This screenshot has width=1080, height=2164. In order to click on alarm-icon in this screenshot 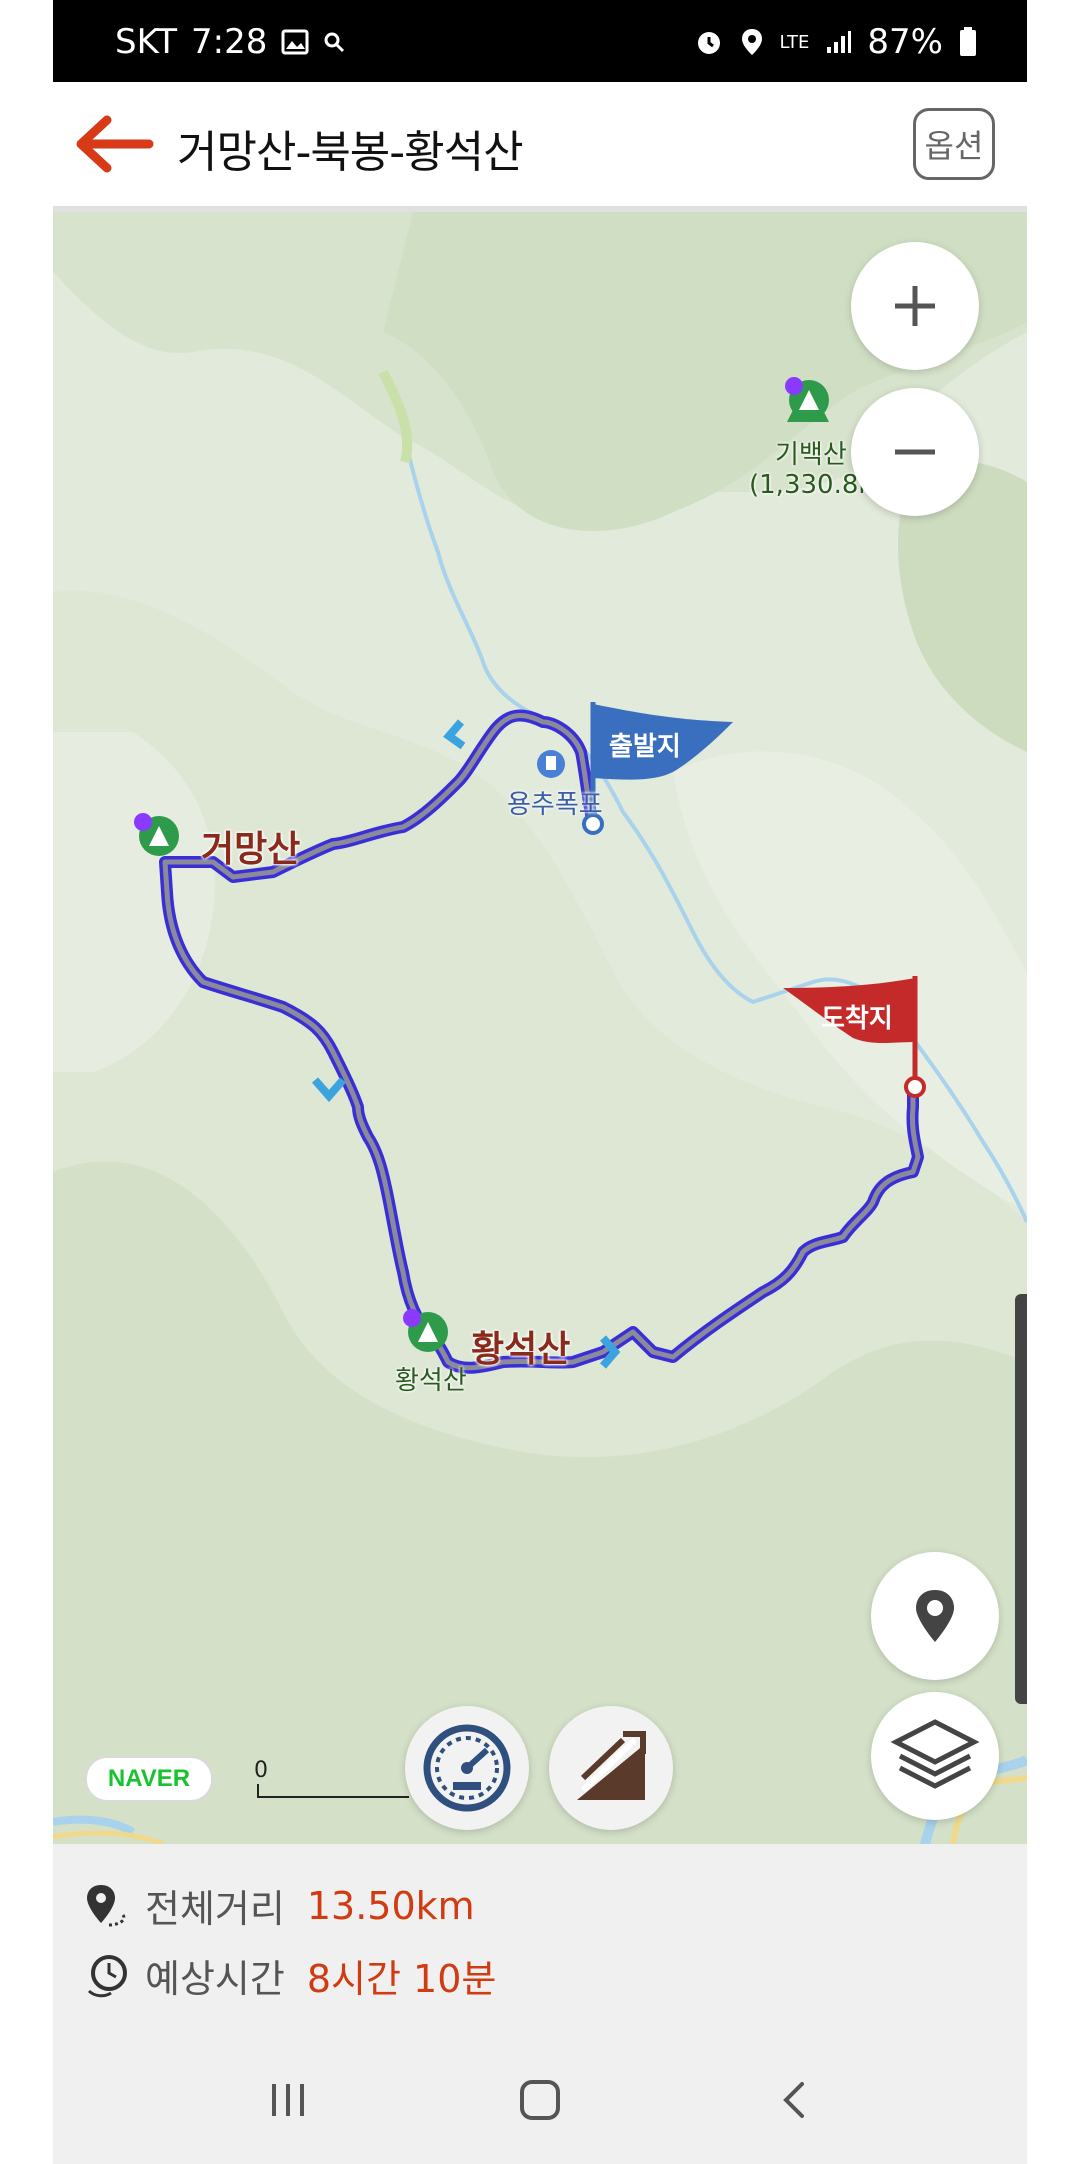, I will do `click(709, 42)`.